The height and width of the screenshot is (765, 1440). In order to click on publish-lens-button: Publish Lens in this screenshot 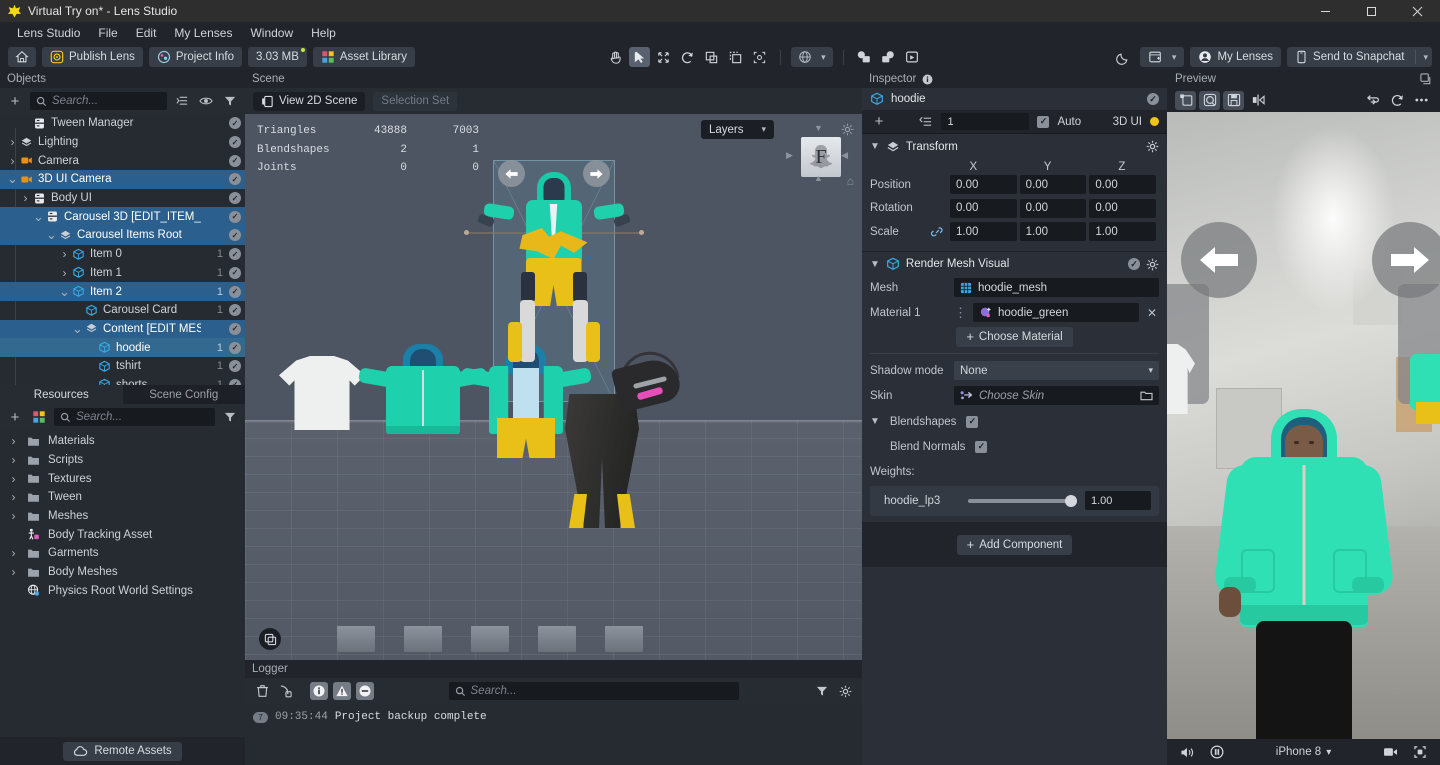, I will do `click(92, 57)`.